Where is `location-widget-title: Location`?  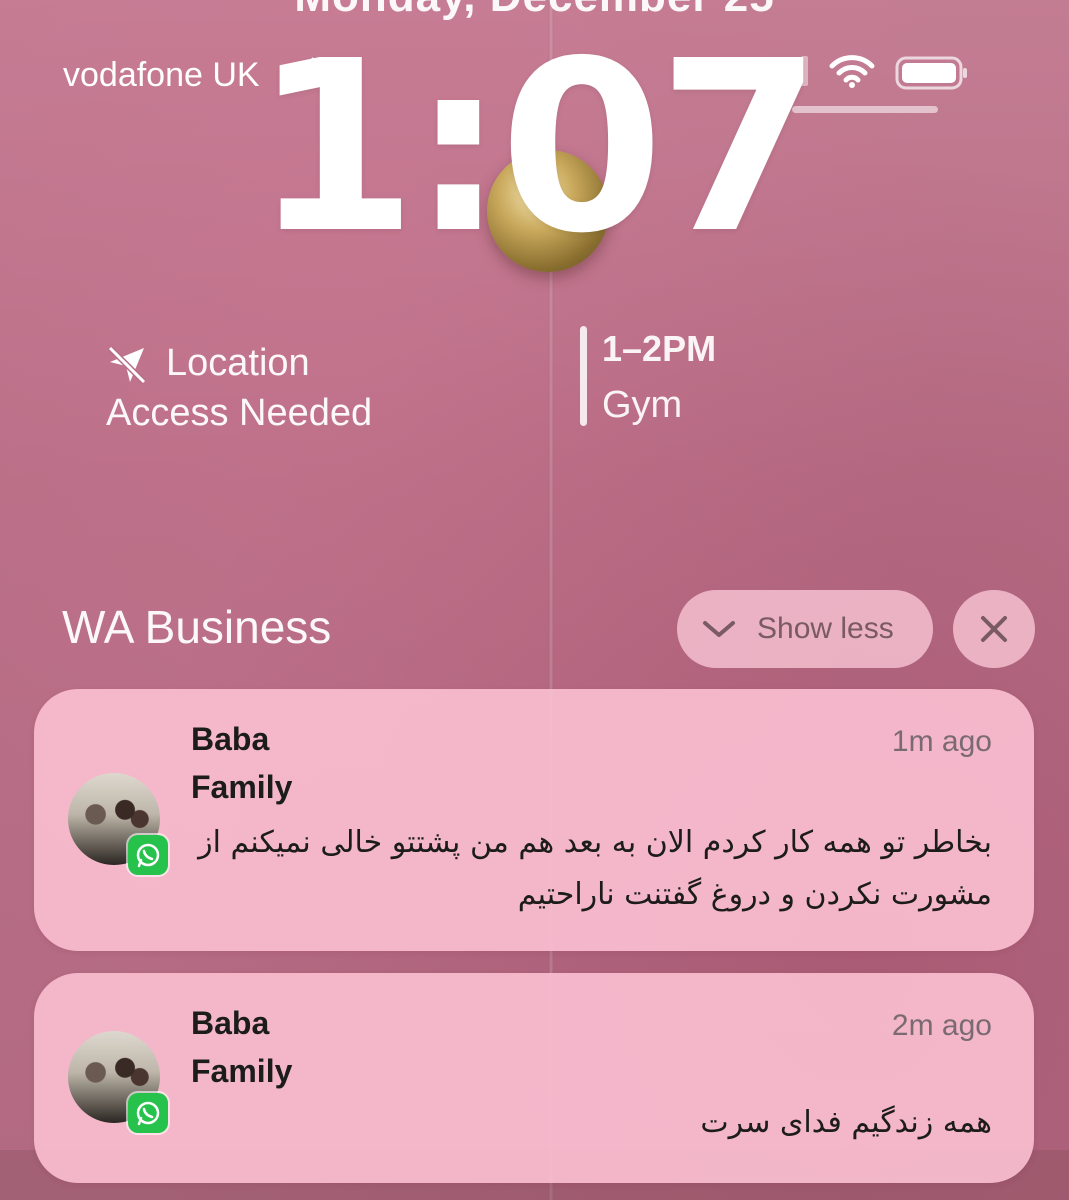
location-widget-title: Location is located at coordinates (238, 363).